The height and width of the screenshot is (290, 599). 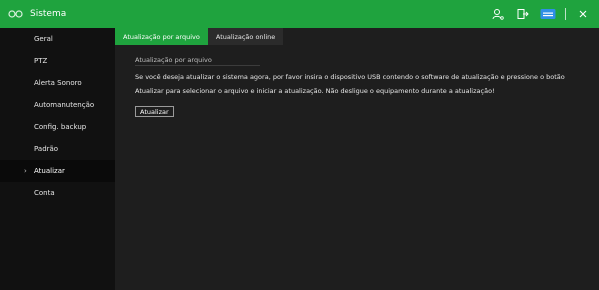 I want to click on title-separator, so click(x=565, y=14).